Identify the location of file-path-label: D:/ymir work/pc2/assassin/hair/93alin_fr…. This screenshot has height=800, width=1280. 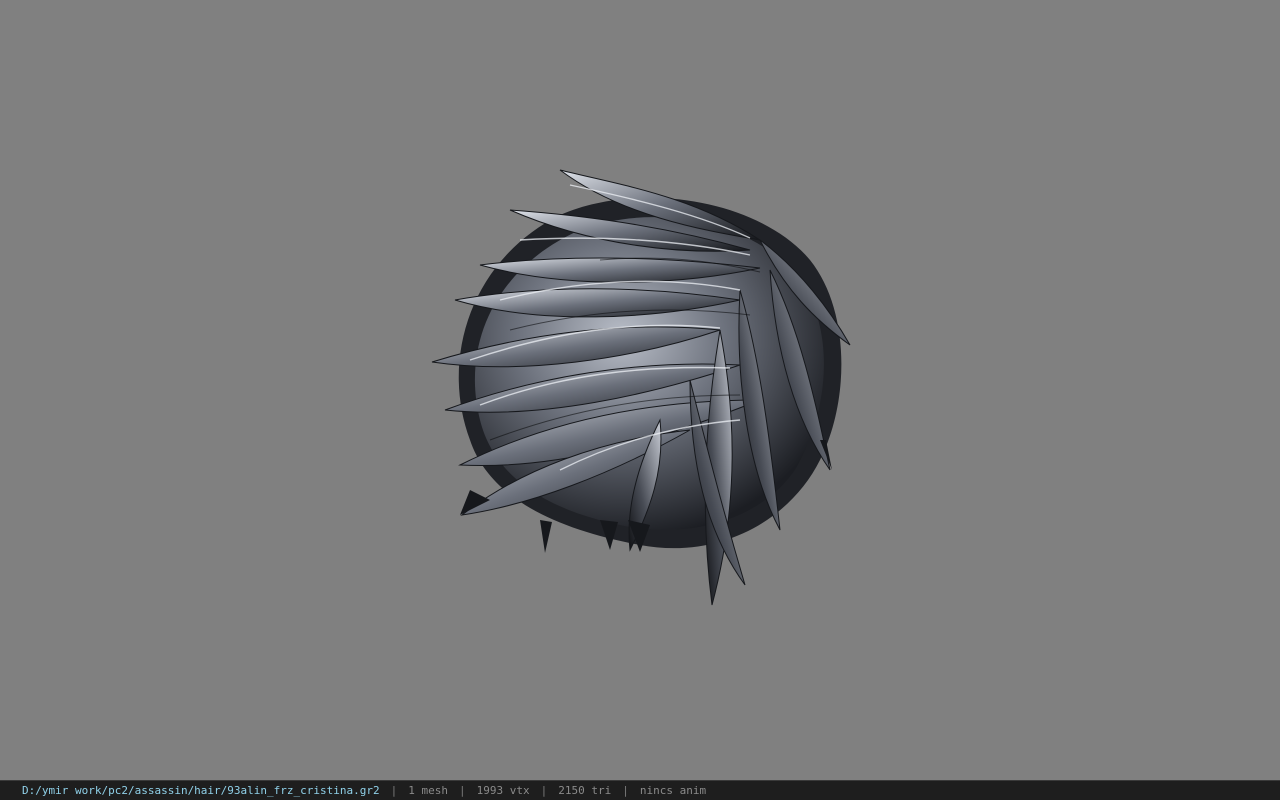
(201, 790).